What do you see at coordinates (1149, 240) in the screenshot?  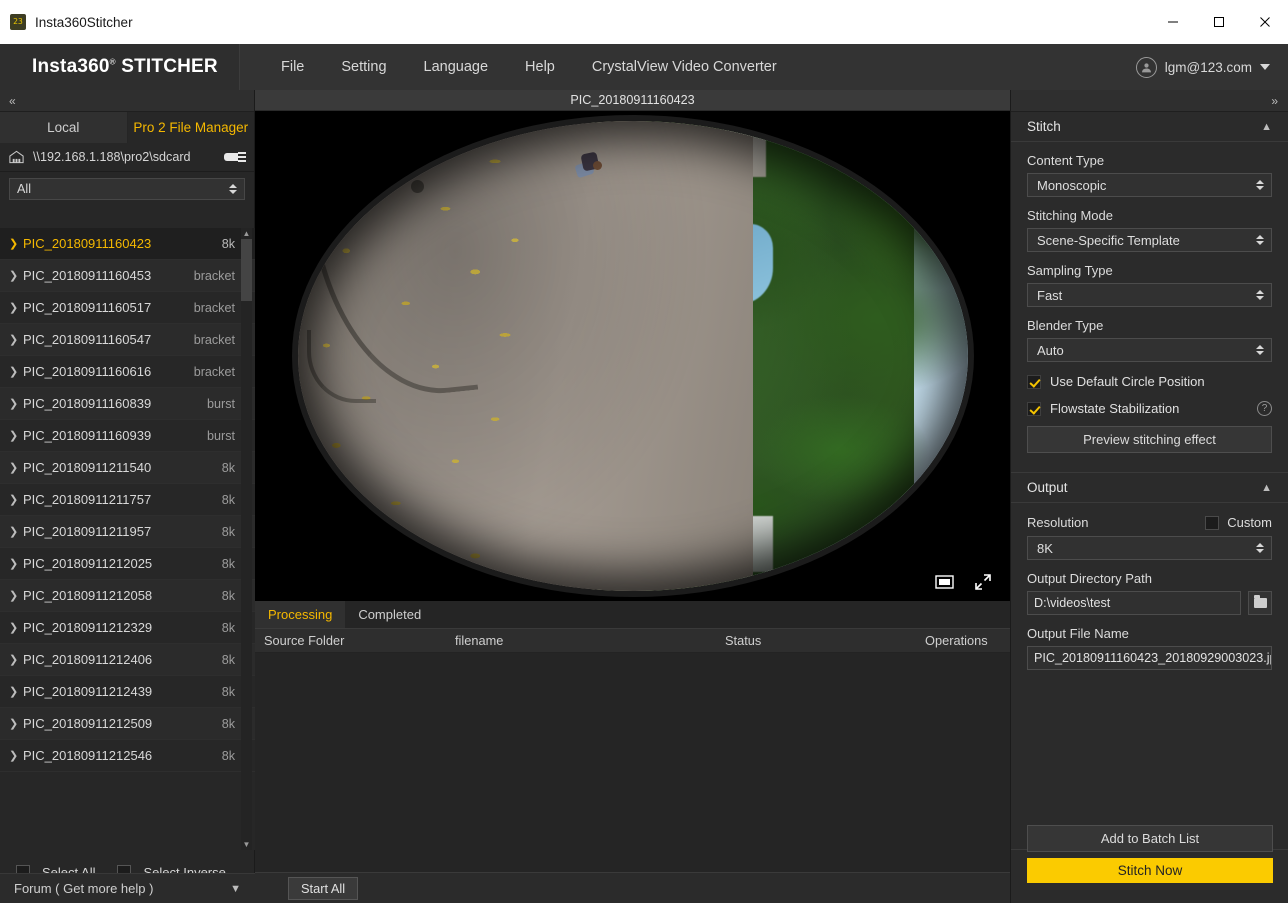 I see `stitching-mode-select: Scene-Specific Template` at bounding box center [1149, 240].